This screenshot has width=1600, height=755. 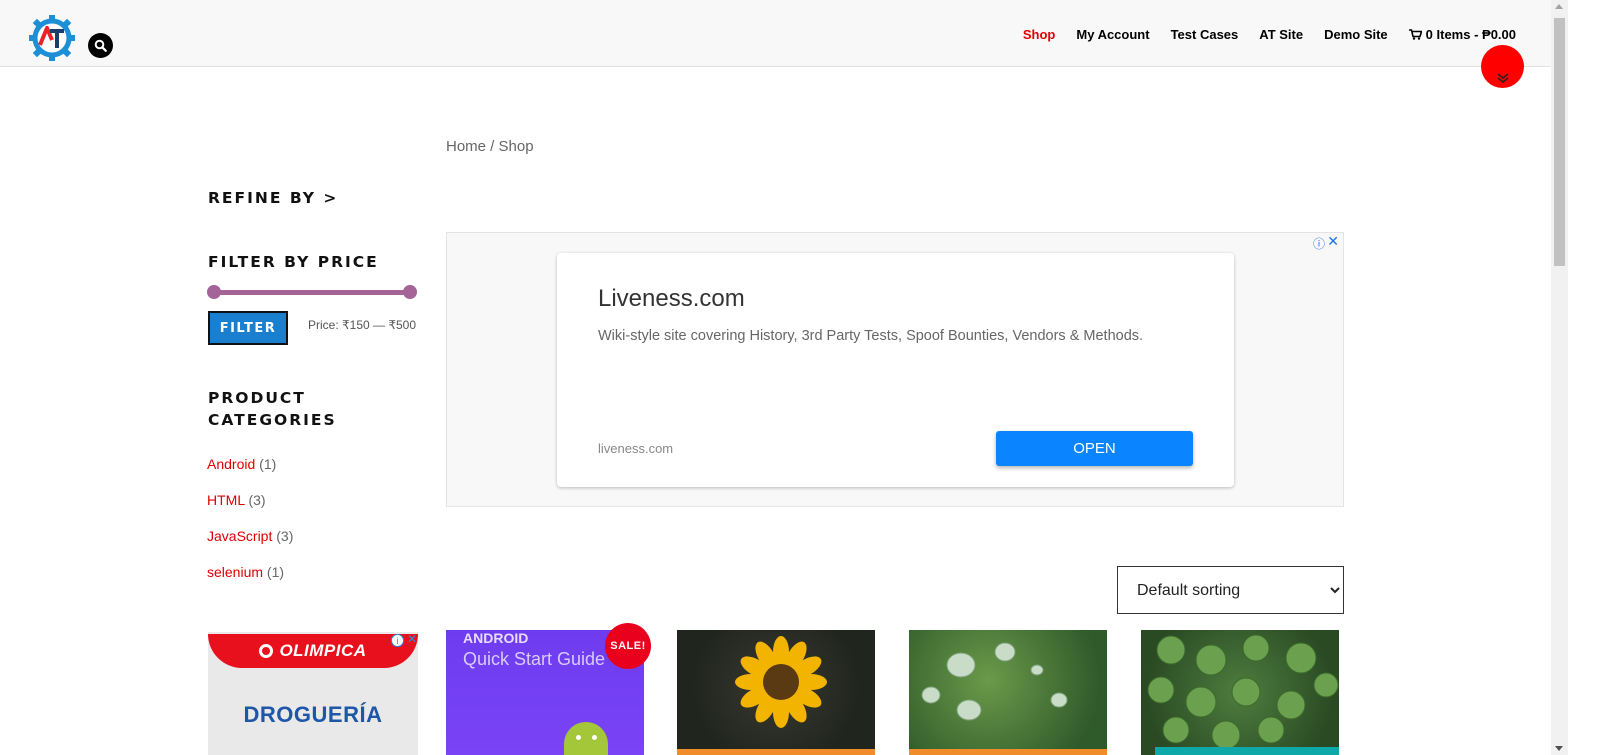 What do you see at coordinates (1008, 698) in the screenshot?
I see `raindrops-image` at bounding box center [1008, 698].